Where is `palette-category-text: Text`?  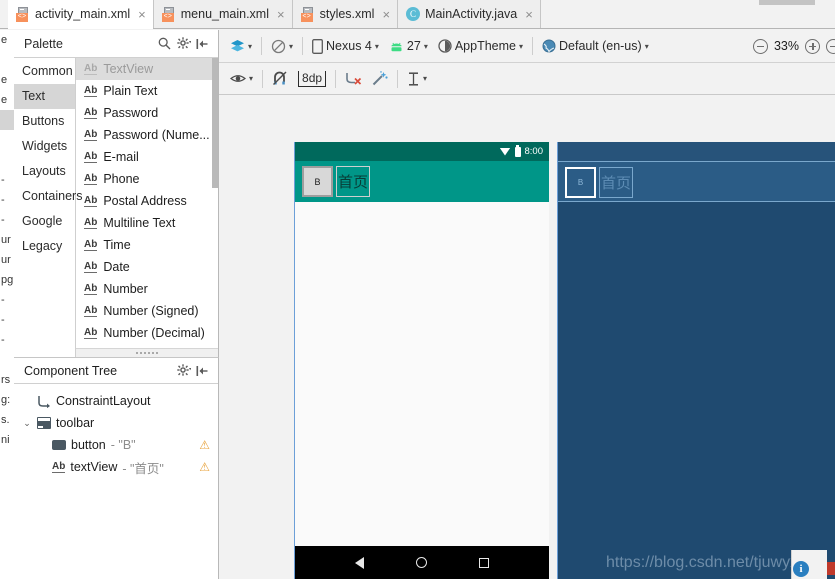 palette-category-text: Text is located at coordinates (44, 96).